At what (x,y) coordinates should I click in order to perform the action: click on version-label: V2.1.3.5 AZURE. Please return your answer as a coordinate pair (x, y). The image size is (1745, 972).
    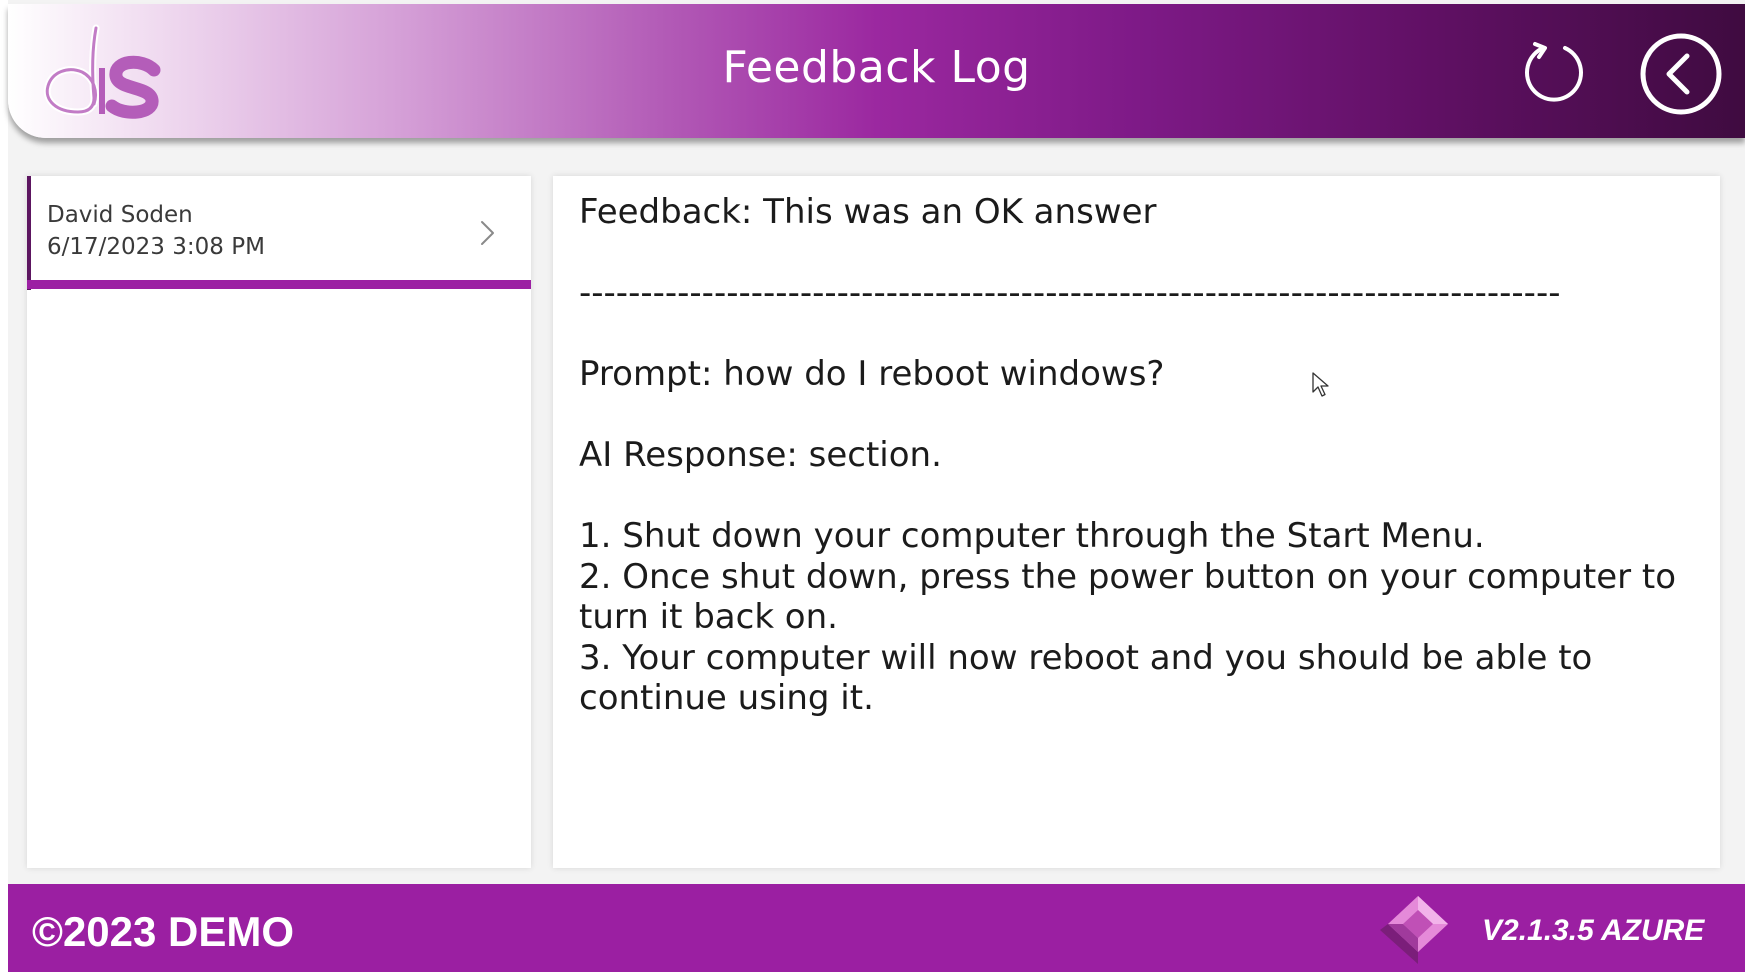
    Looking at the image, I should click on (1593, 930).